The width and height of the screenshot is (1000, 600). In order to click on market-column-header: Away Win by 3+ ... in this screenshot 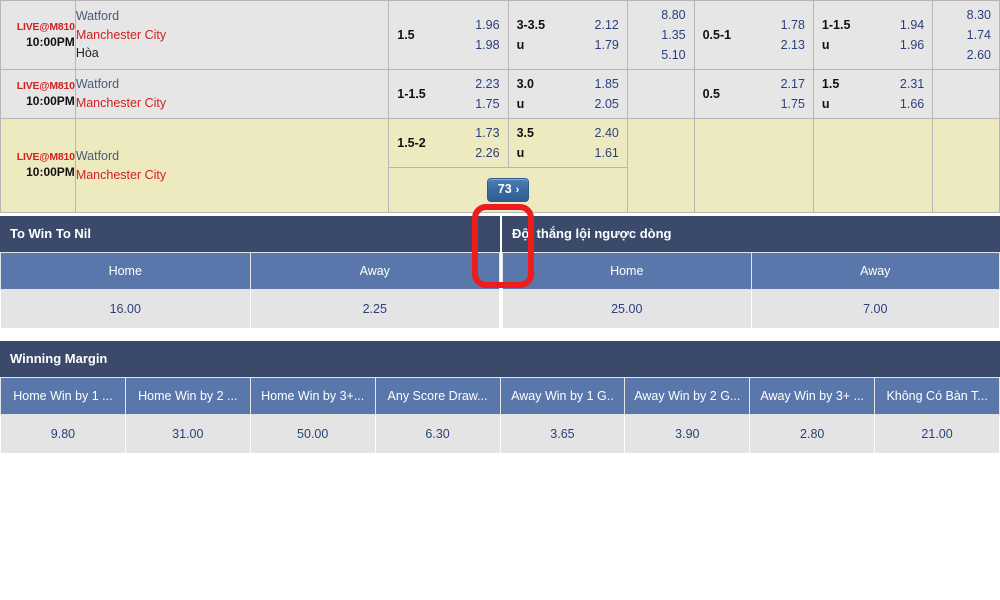, I will do `click(812, 396)`.